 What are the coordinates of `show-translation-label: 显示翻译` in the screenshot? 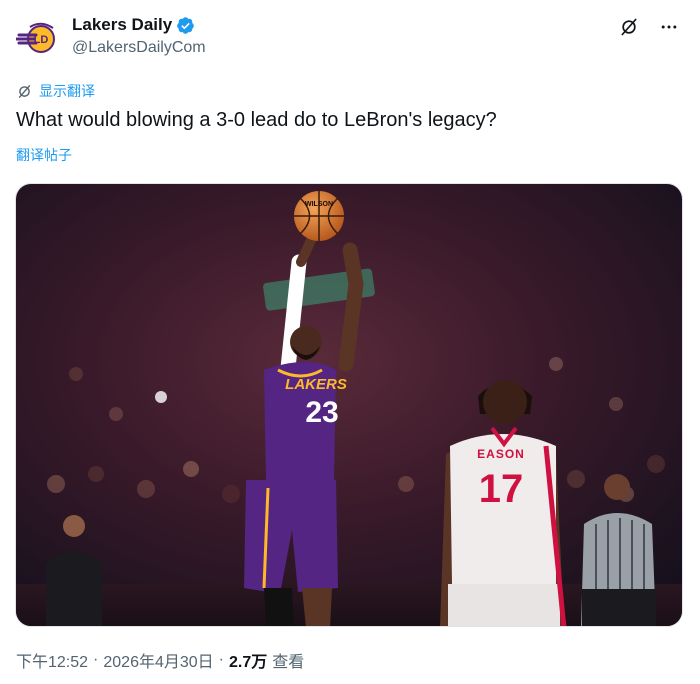 It's located at (67, 91).